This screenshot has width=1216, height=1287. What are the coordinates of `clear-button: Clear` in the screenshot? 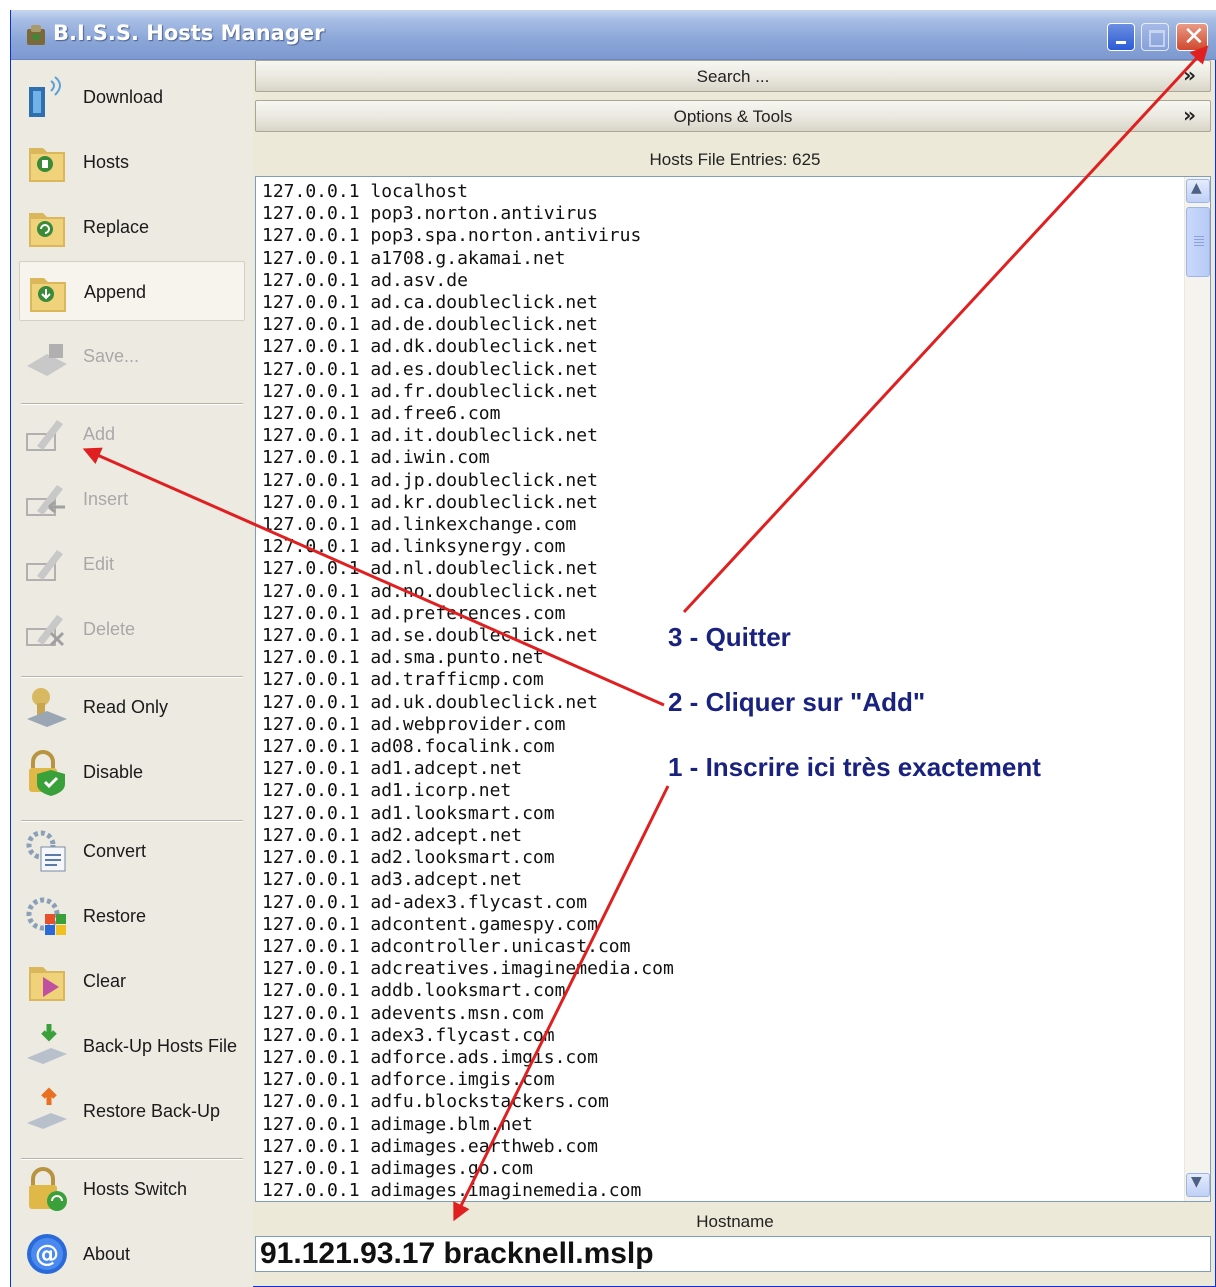 It's located at (132, 981).